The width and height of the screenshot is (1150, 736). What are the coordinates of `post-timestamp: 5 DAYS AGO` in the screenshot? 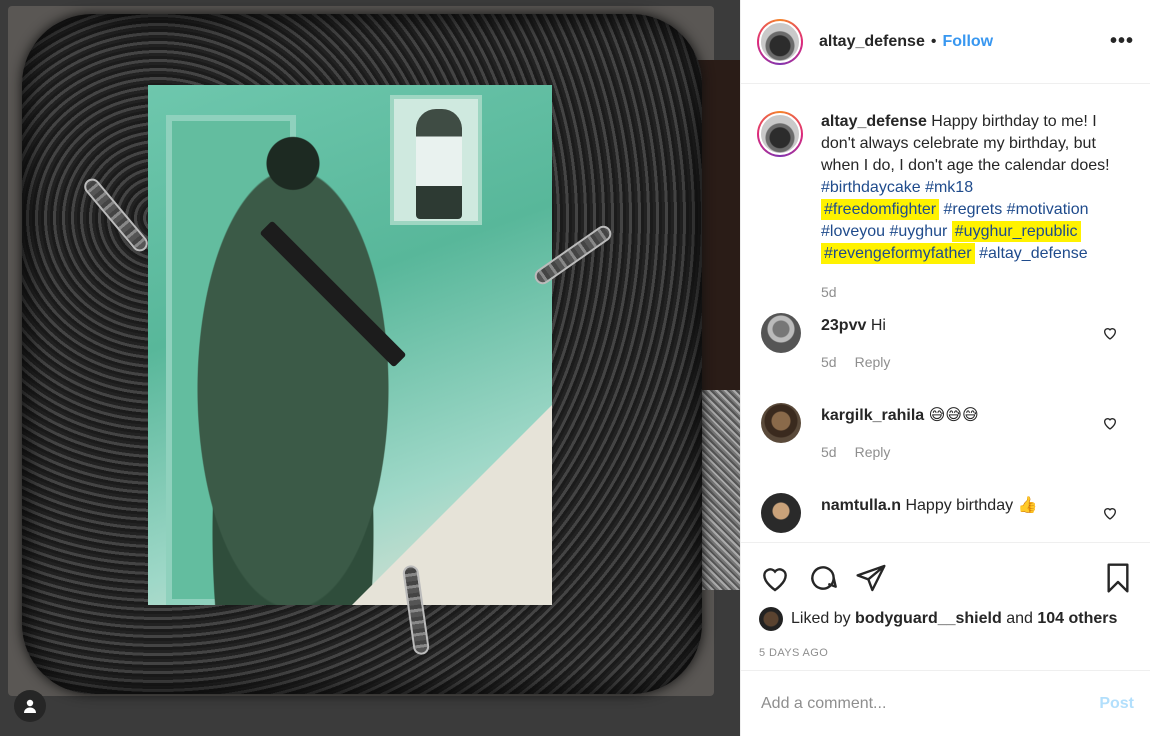 It's located at (794, 653).